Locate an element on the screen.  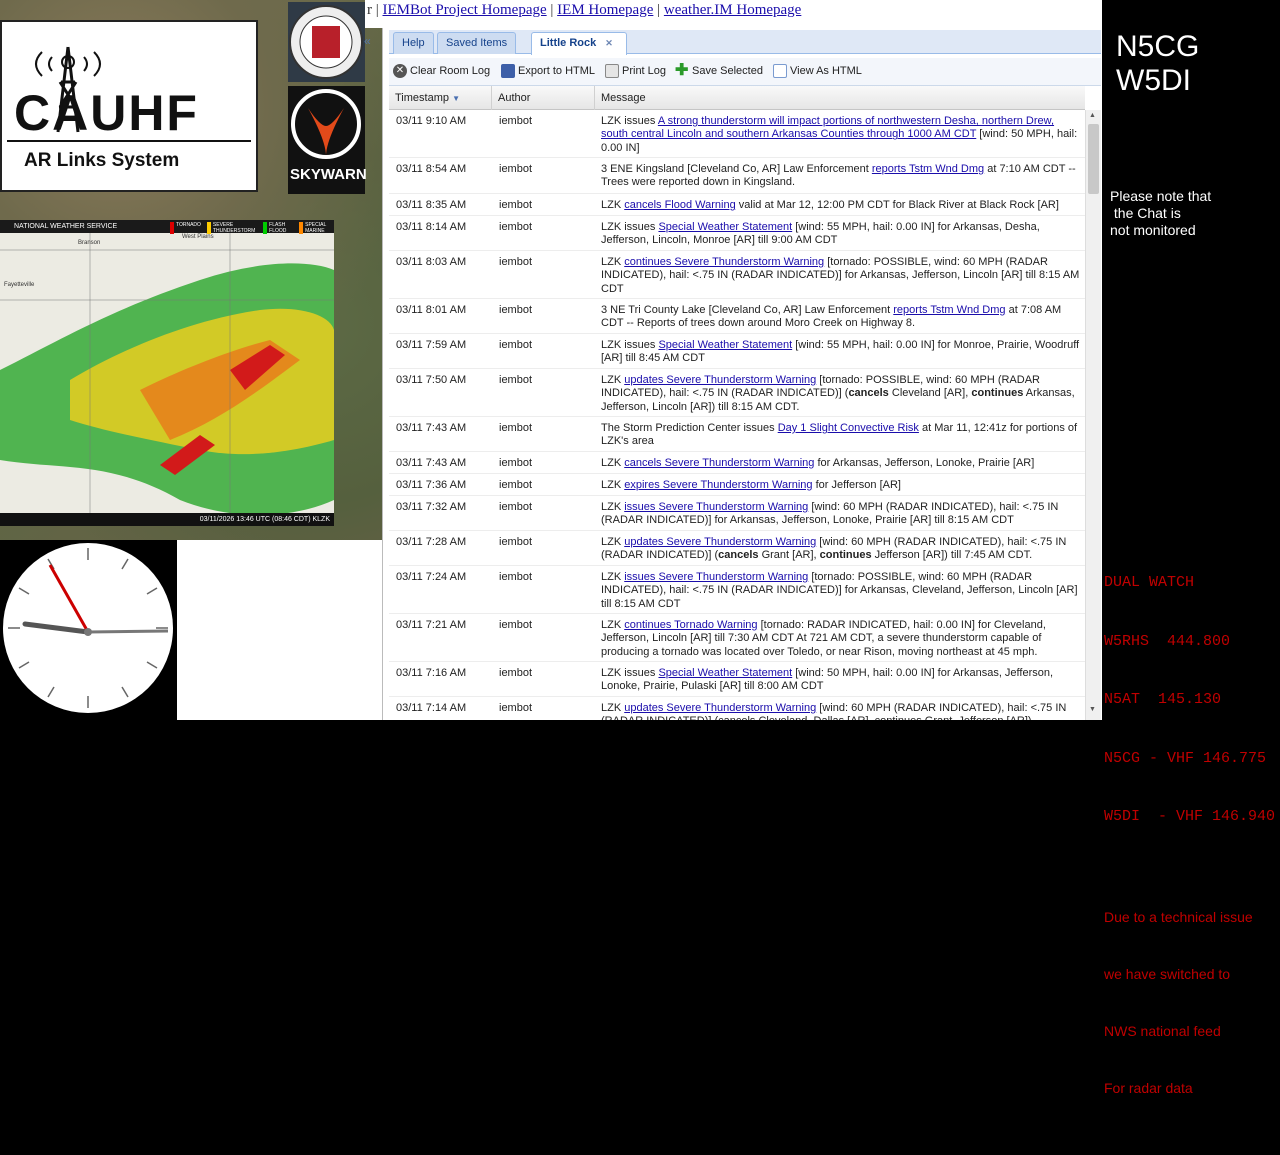
vertical-scrollbar: ▲ ▼ is located at coordinates (1093, 415).